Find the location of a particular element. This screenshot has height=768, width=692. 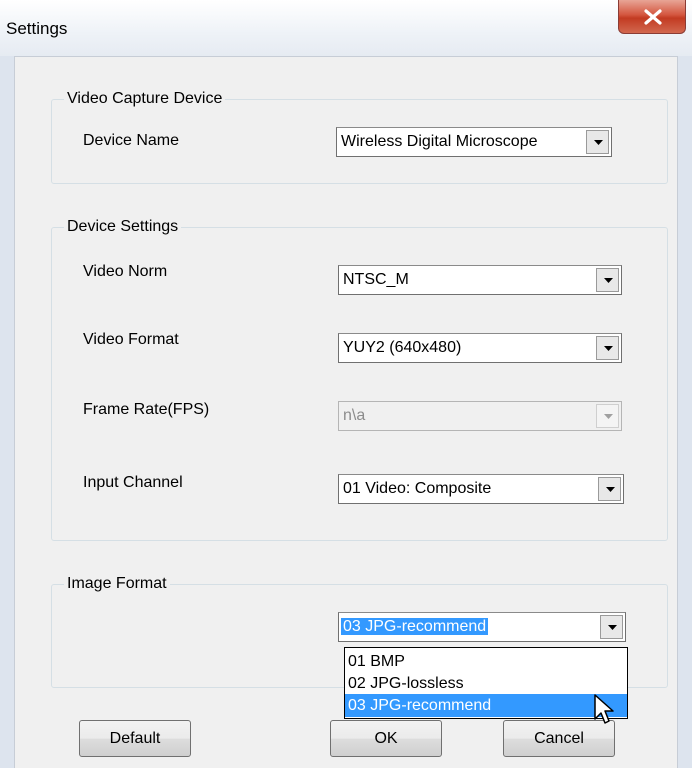

input-channel-select: 01 Video: Composite is located at coordinates (481, 489).